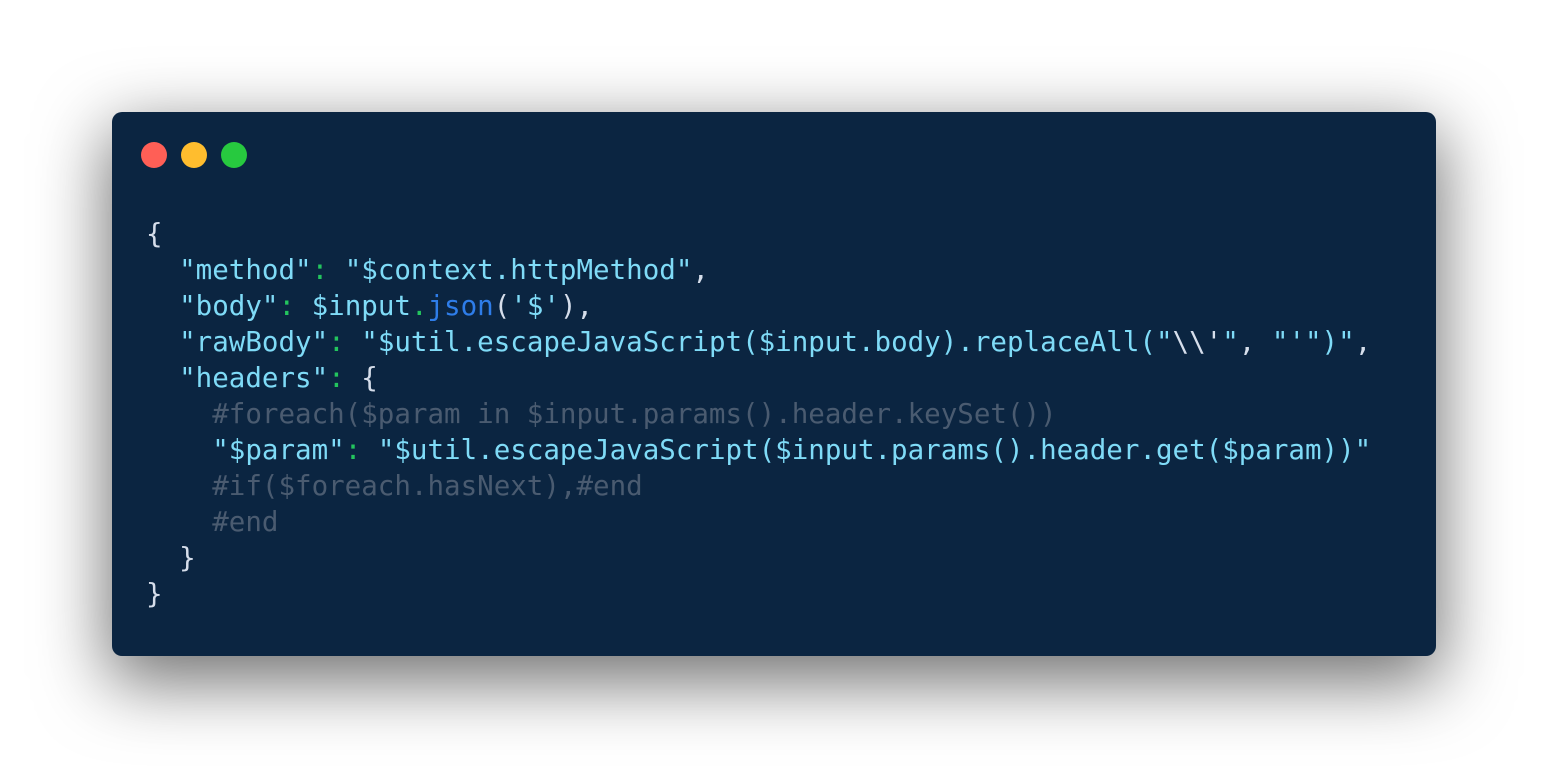 The height and width of the screenshot is (768, 1548). What do you see at coordinates (1197, 342) in the screenshot?
I see `code-token: \\'` at bounding box center [1197, 342].